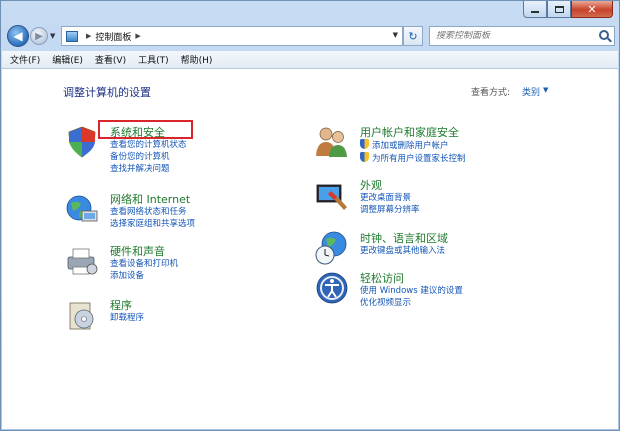 The width and height of the screenshot is (620, 431). I want to click on search-input, so click(511, 36).